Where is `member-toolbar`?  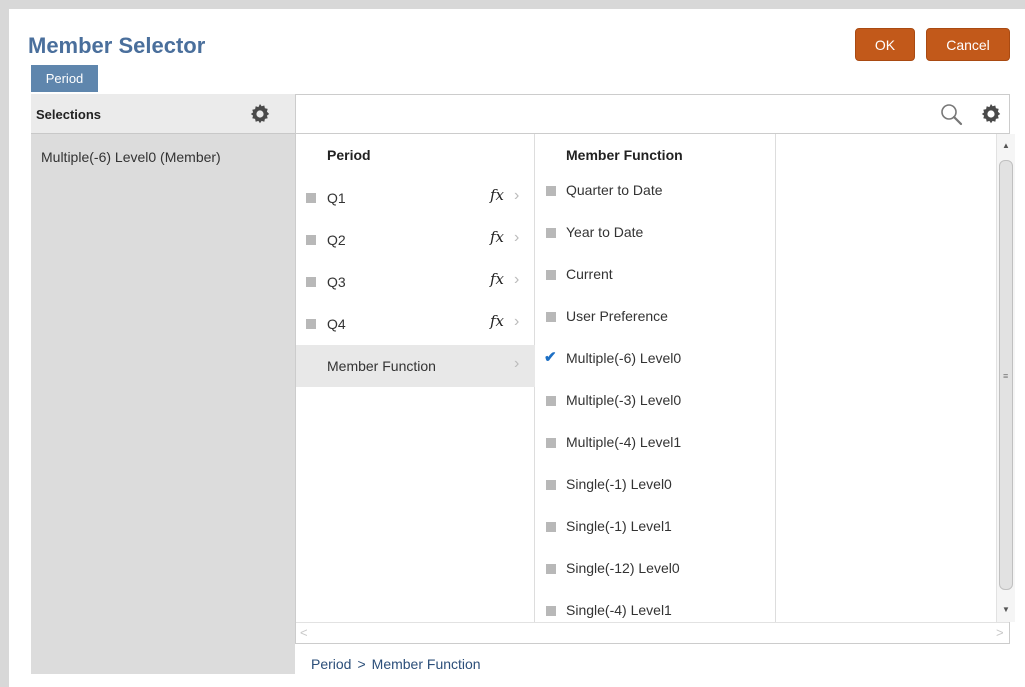 member-toolbar is located at coordinates (652, 114).